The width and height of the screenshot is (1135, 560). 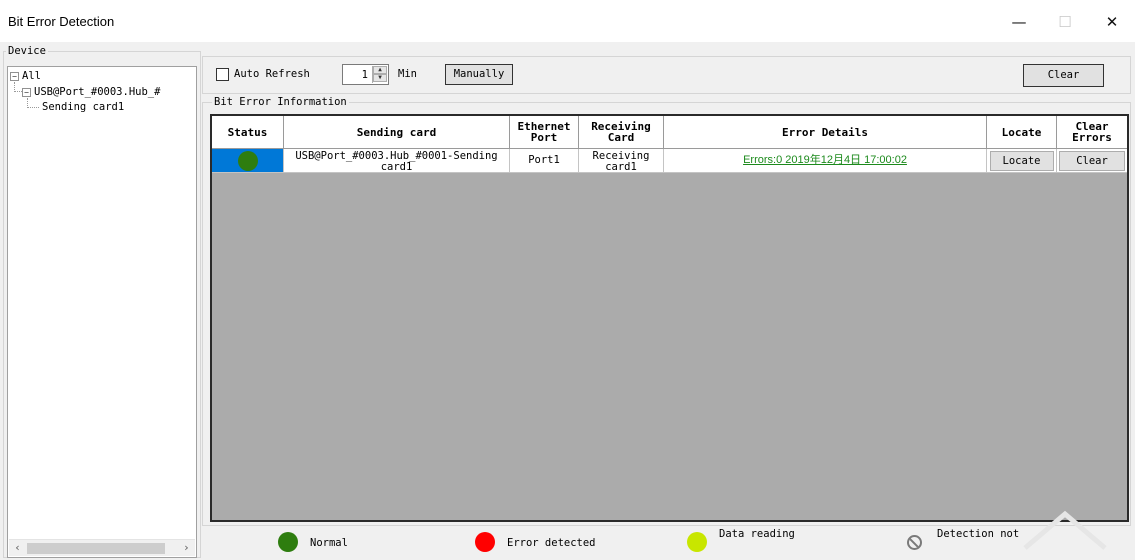 What do you see at coordinates (1019, 22) in the screenshot?
I see `minimize-button: —` at bounding box center [1019, 22].